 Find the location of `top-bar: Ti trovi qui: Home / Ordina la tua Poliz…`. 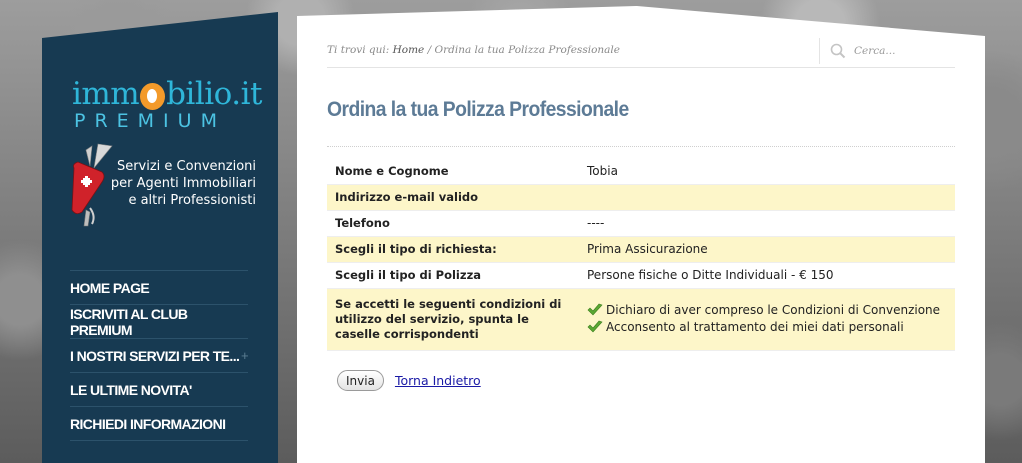

top-bar: Ti trovi qui: Home / Ordina la tua Poliz… is located at coordinates (641, 52).